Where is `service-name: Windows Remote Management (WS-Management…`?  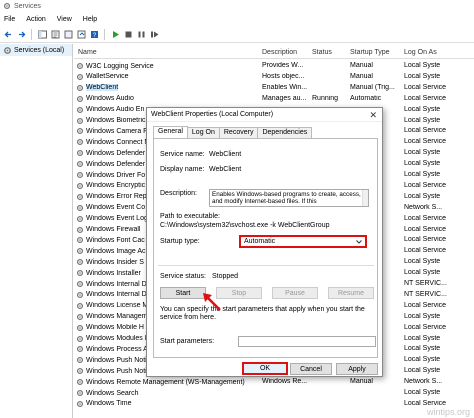
service-name: Windows Remote Management (WS-Management… is located at coordinates (165, 382).